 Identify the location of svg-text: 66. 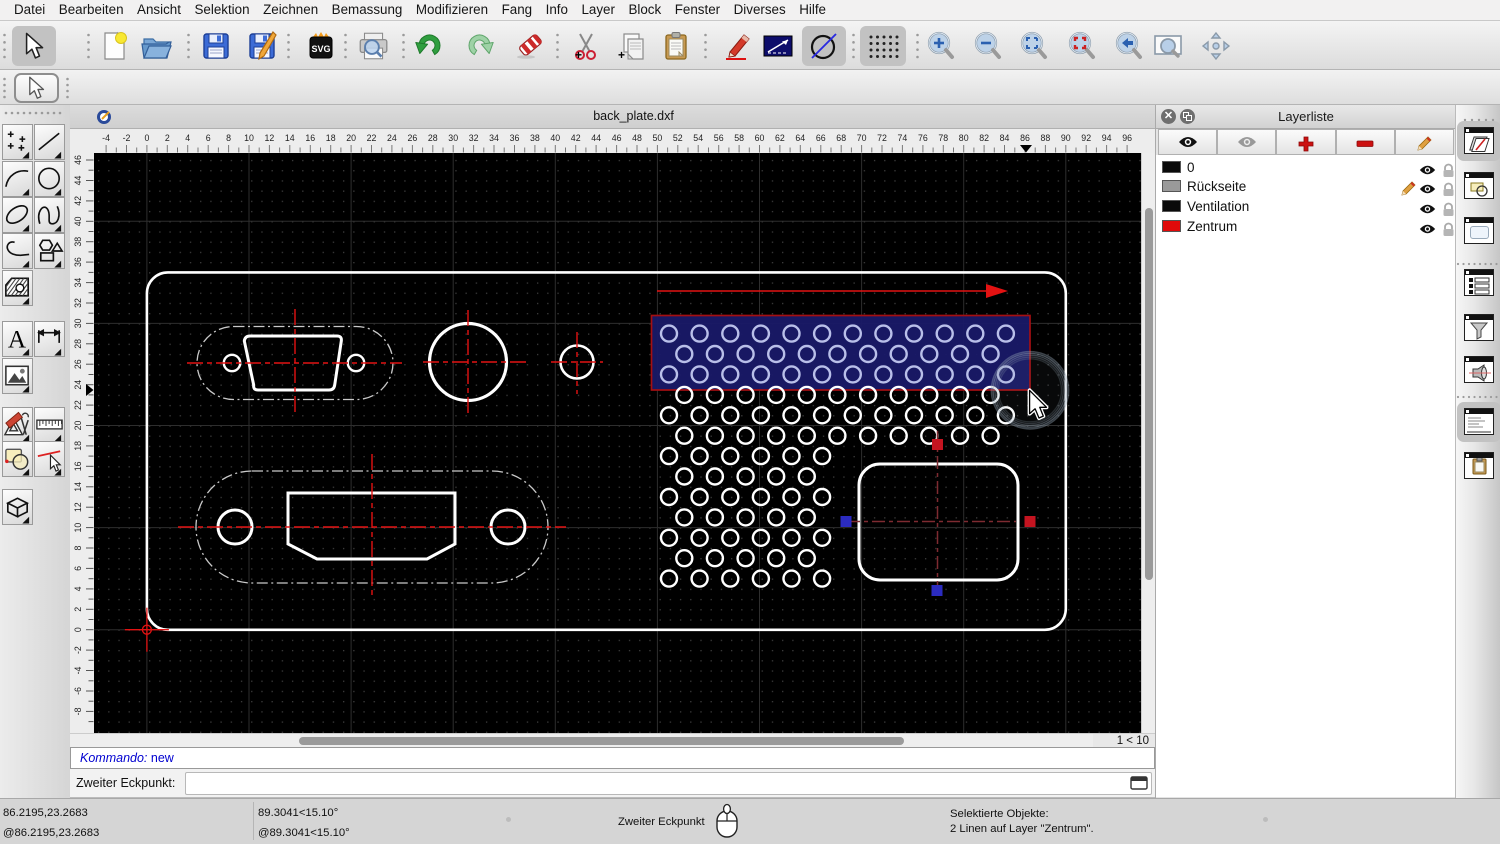
(821, 138).